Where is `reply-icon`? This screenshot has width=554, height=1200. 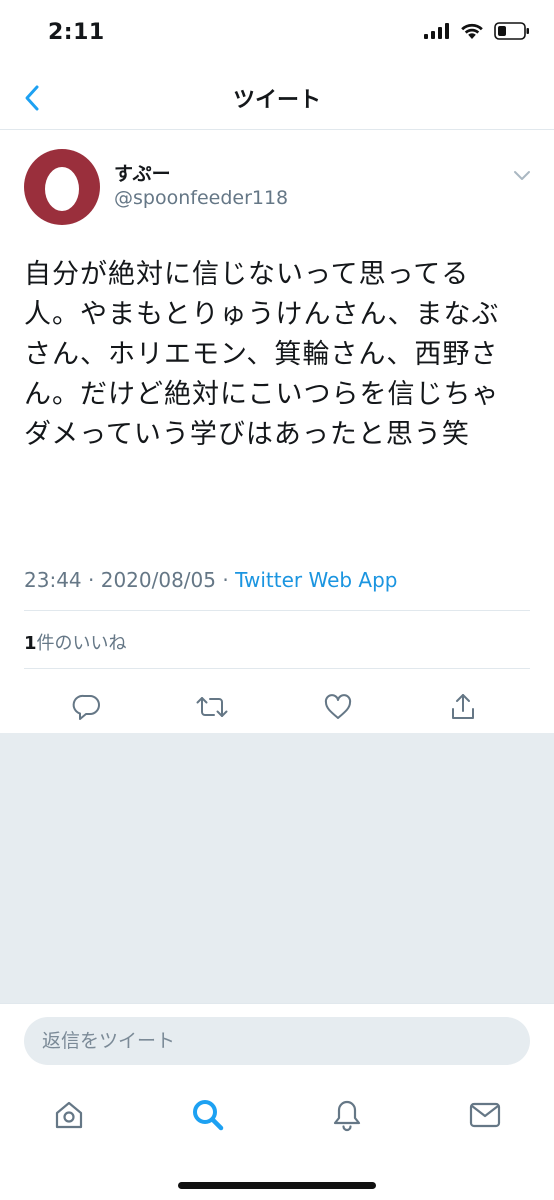
reply-icon is located at coordinates (86, 707).